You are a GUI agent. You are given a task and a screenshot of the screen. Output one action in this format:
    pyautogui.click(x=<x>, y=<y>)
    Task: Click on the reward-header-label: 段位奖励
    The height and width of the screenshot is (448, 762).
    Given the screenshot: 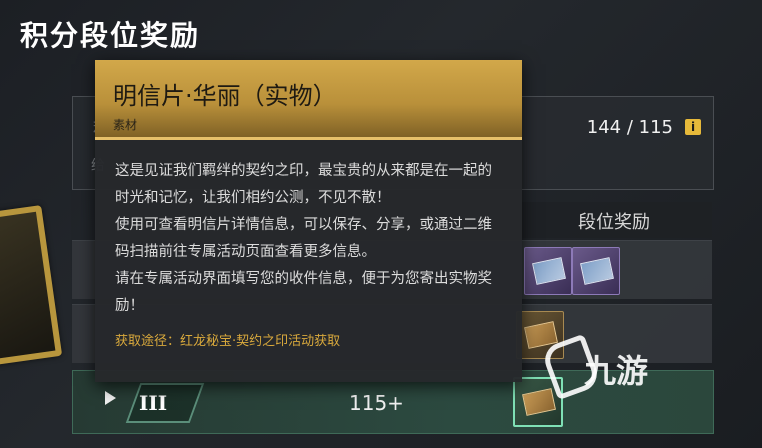 What is the action you would take?
    pyautogui.click(x=614, y=222)
    